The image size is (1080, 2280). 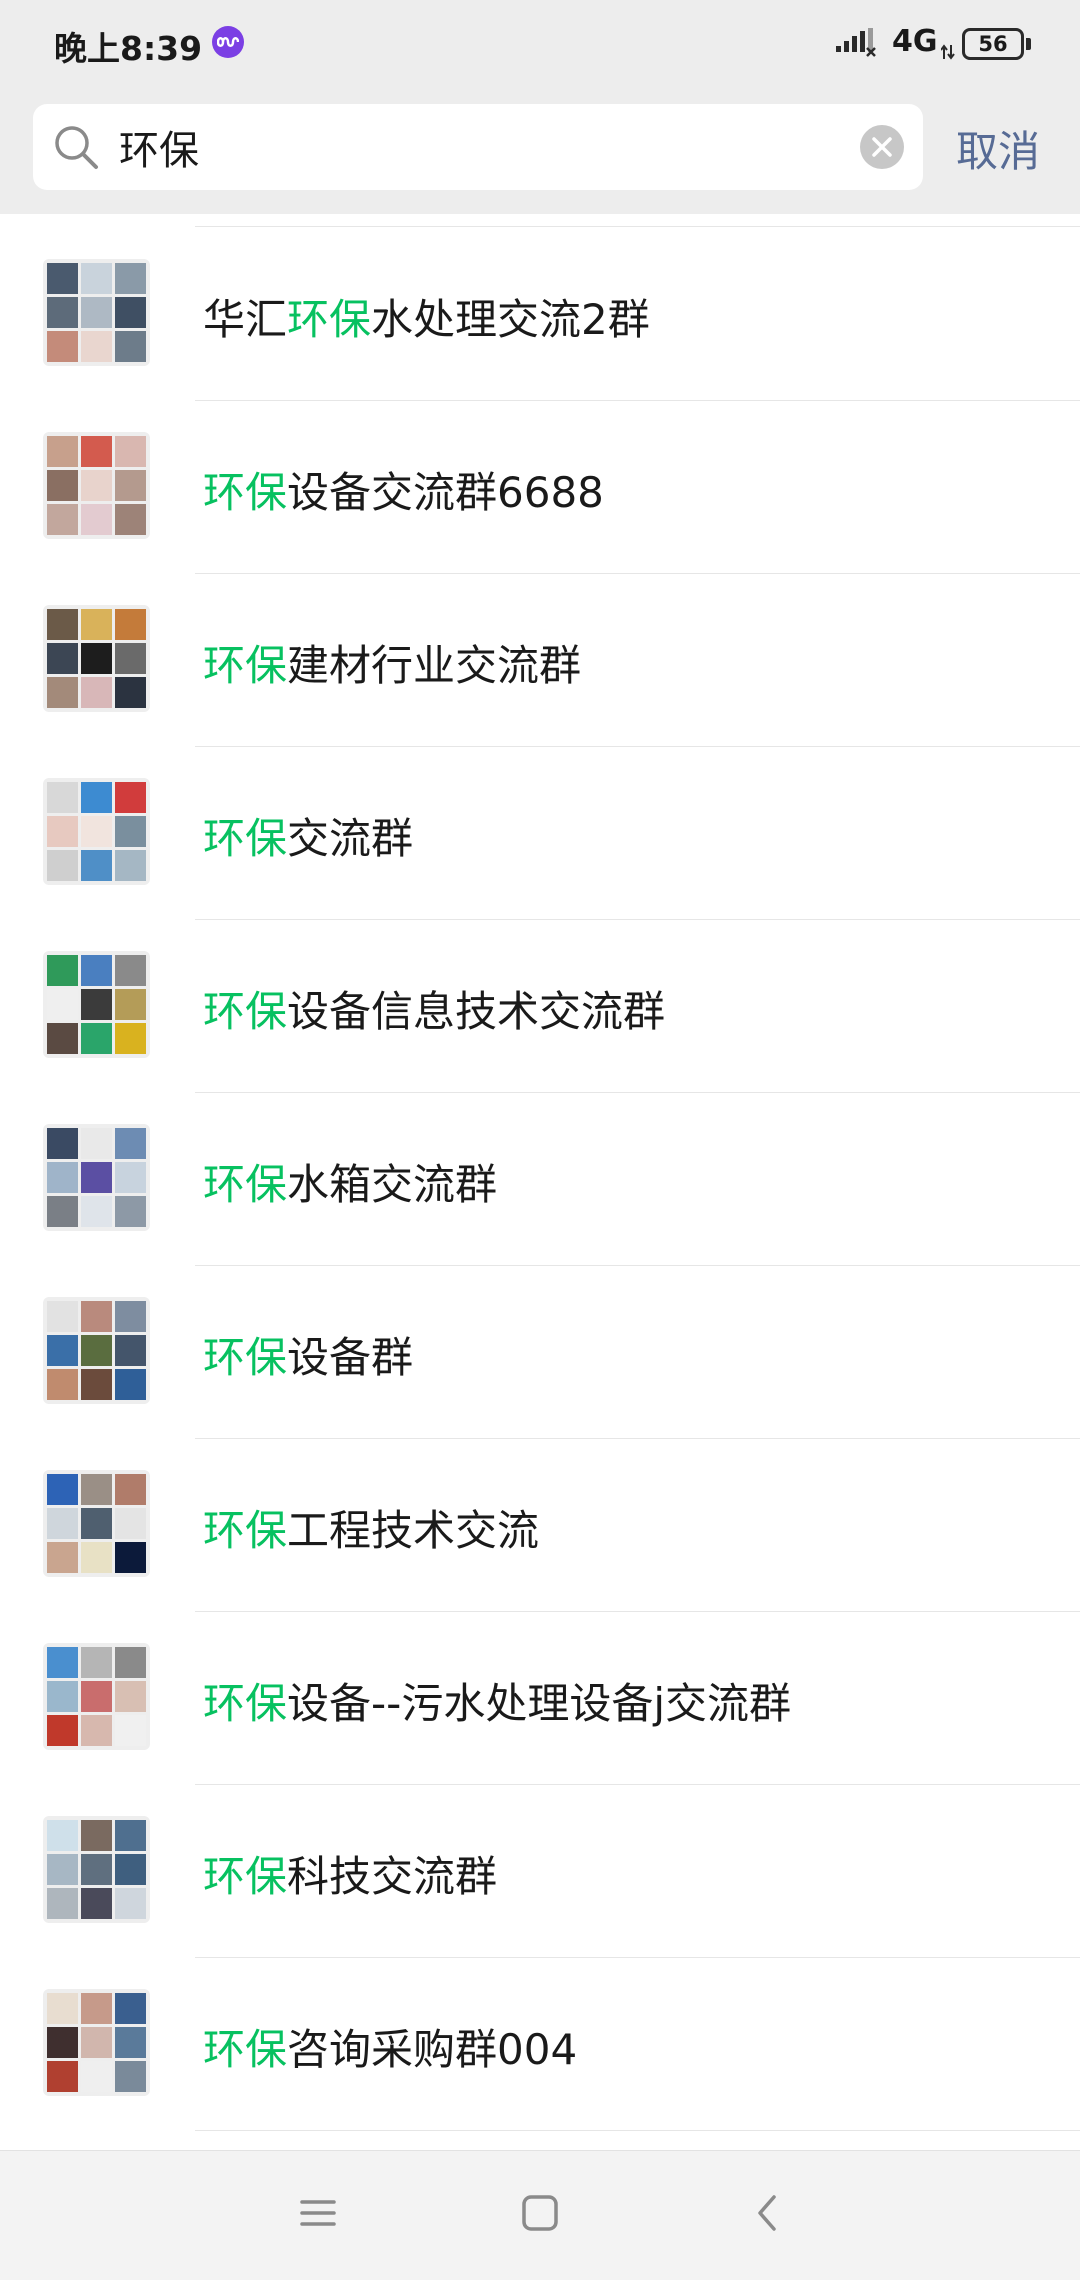 What do you see at coordinates (540, 1172) in the screenshot?
I see `group-result-row: 环保水箱交流群` at bounding box center [540, 1172].